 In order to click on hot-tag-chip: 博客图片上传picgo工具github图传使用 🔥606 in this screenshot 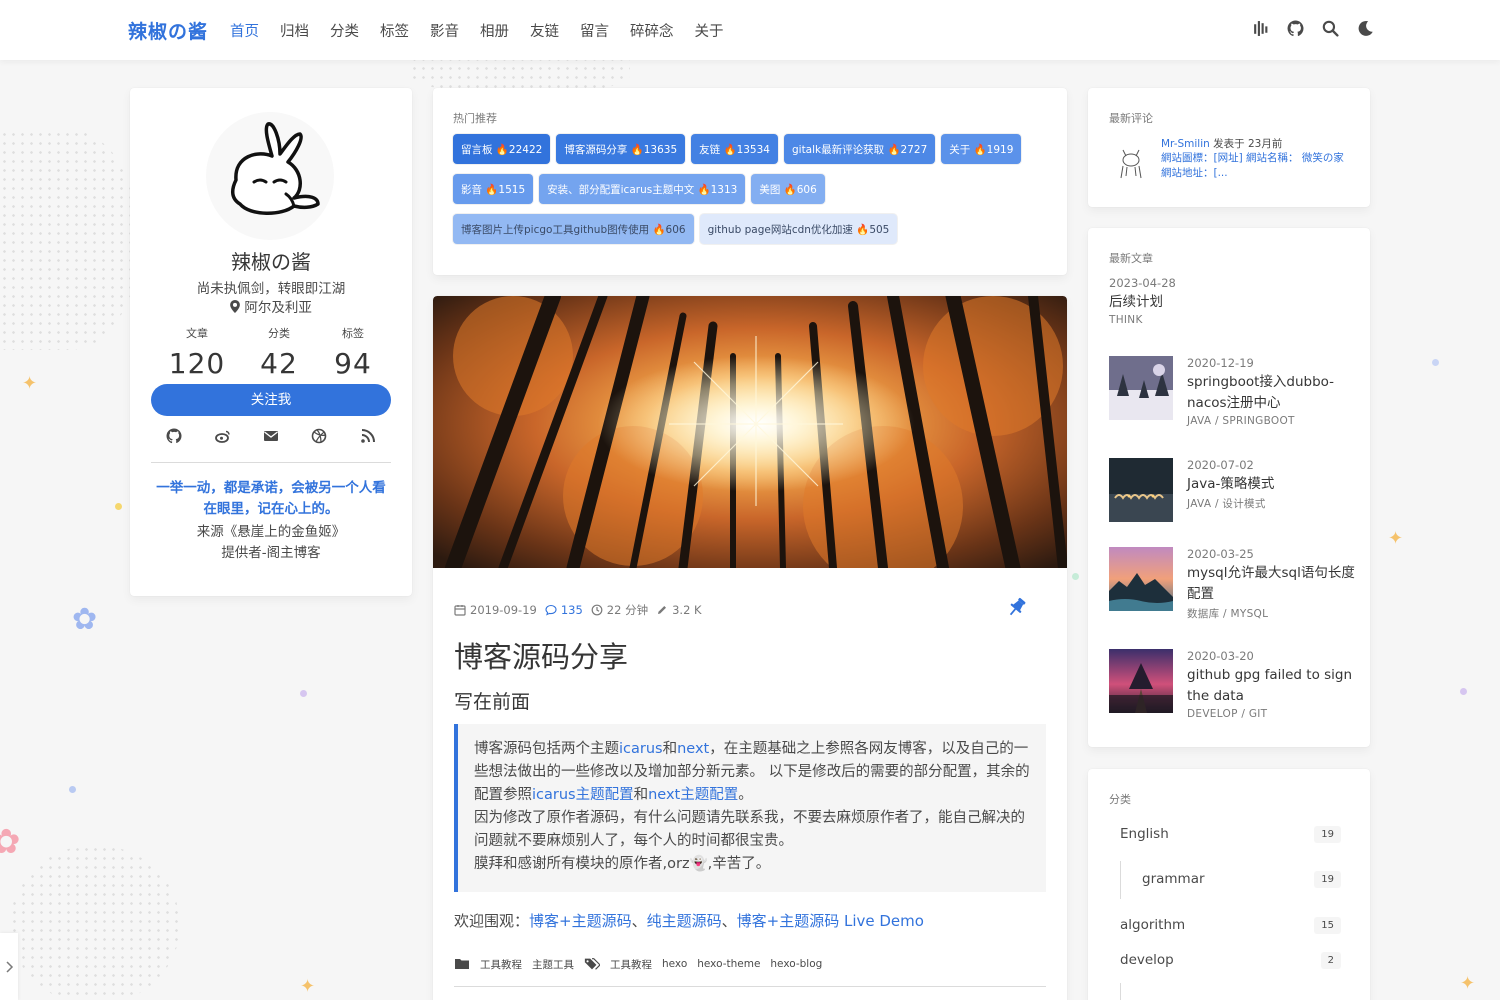, I will do `click(573, 229)`.